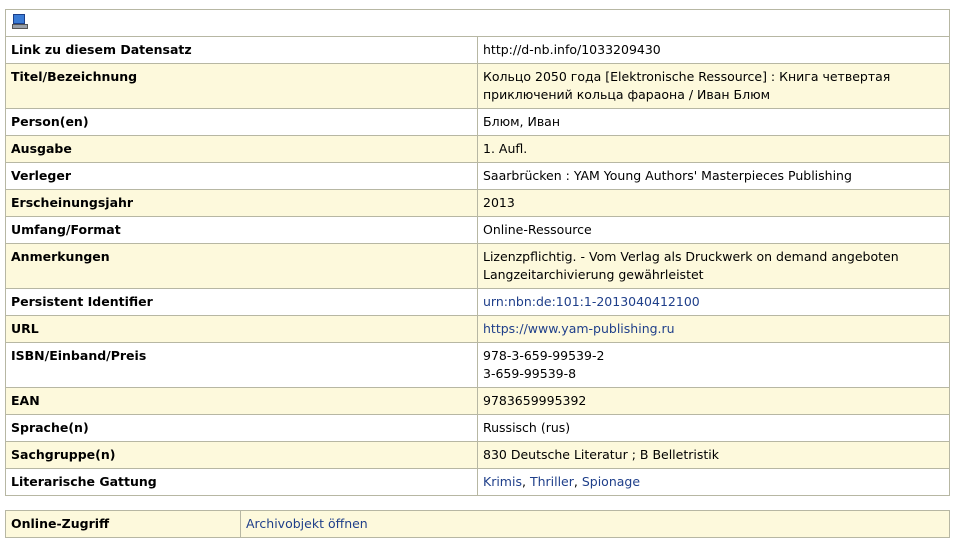 The height and width of the screenshot is (538, 962). I want to click on field-text: 9783659995392, so click(535, 400).